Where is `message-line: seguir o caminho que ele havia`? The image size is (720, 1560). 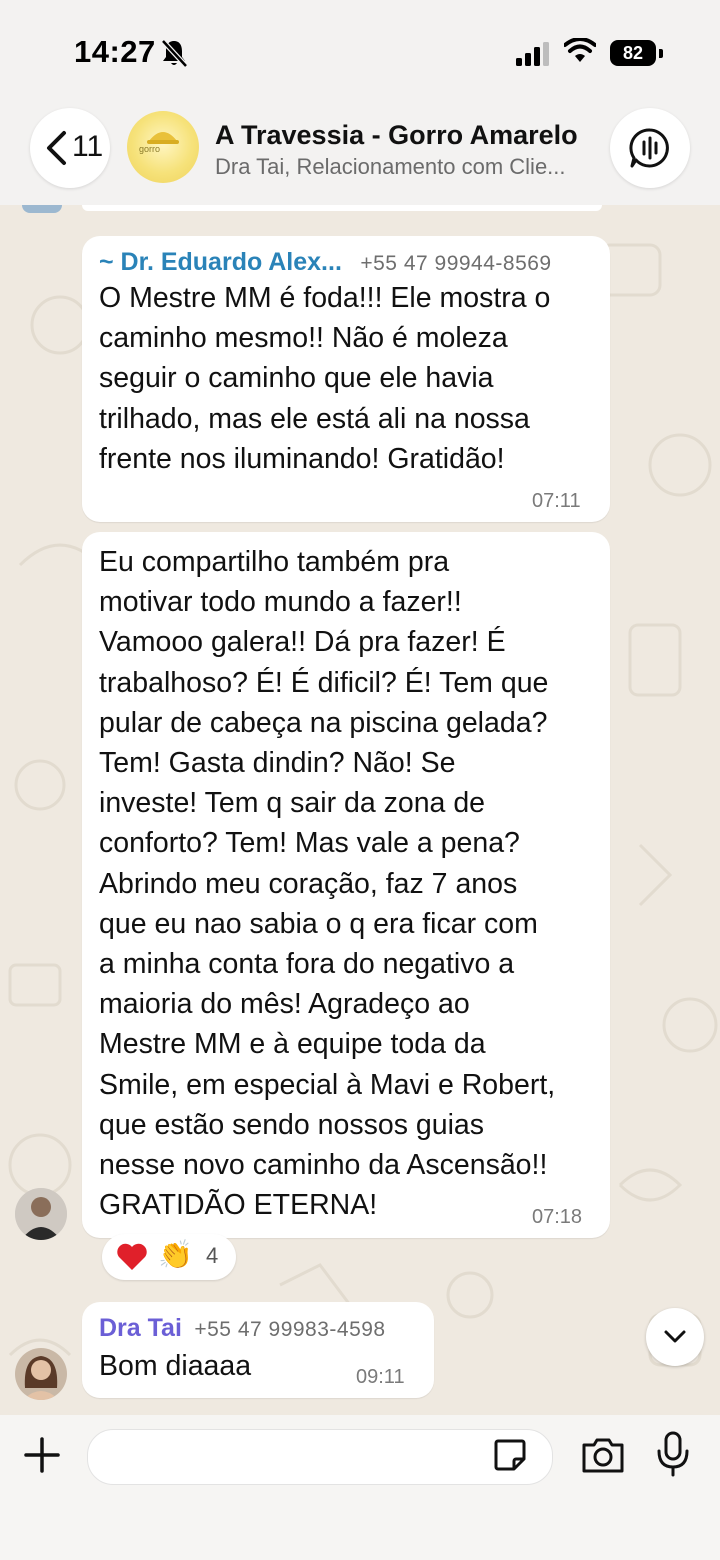 message-line: seguir o caminho que ele havia is located at coordinates (296, 378).